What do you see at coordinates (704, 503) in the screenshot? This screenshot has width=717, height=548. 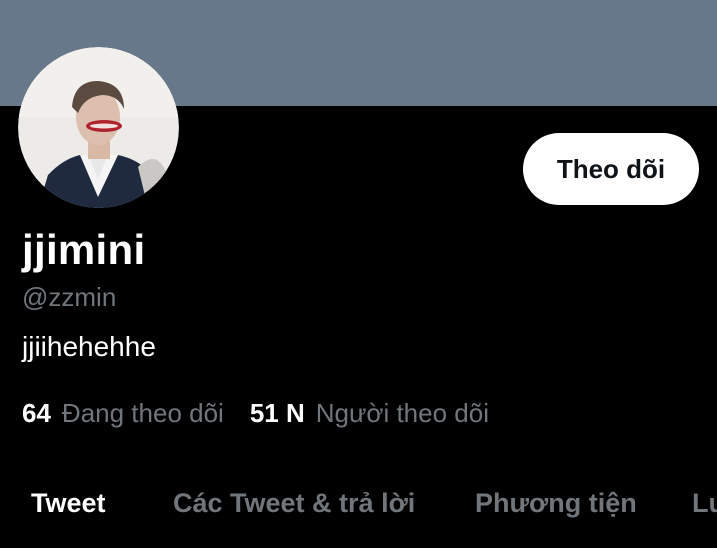 I see `tab-likes: Lư` at bounding box center [704, 503].